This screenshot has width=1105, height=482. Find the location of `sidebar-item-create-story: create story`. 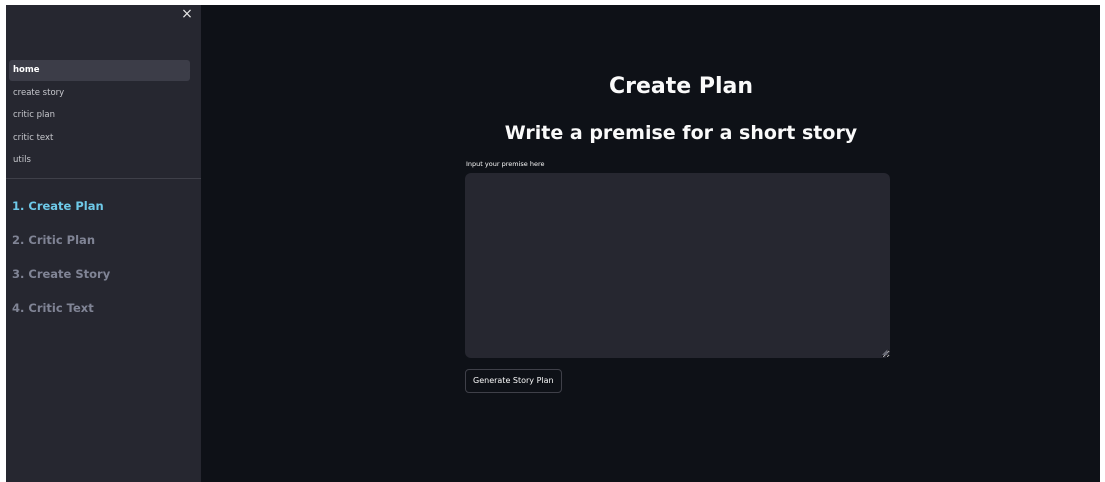

sidebar-item-create-story: create story is located at coordinates (99, 93).